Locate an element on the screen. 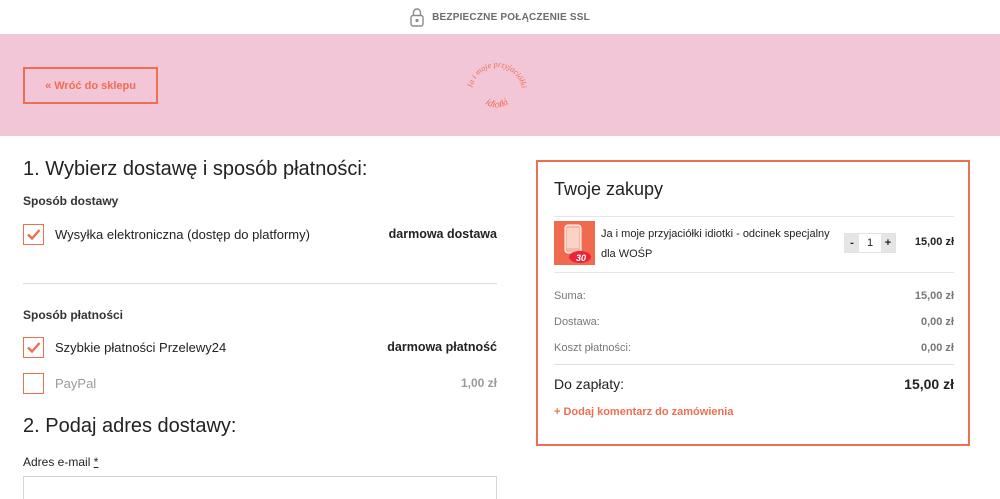 This screenshot has width=1000, height=499. step2-title: 2. Podaj adres dostawy: is located at coordinates (130, 426).